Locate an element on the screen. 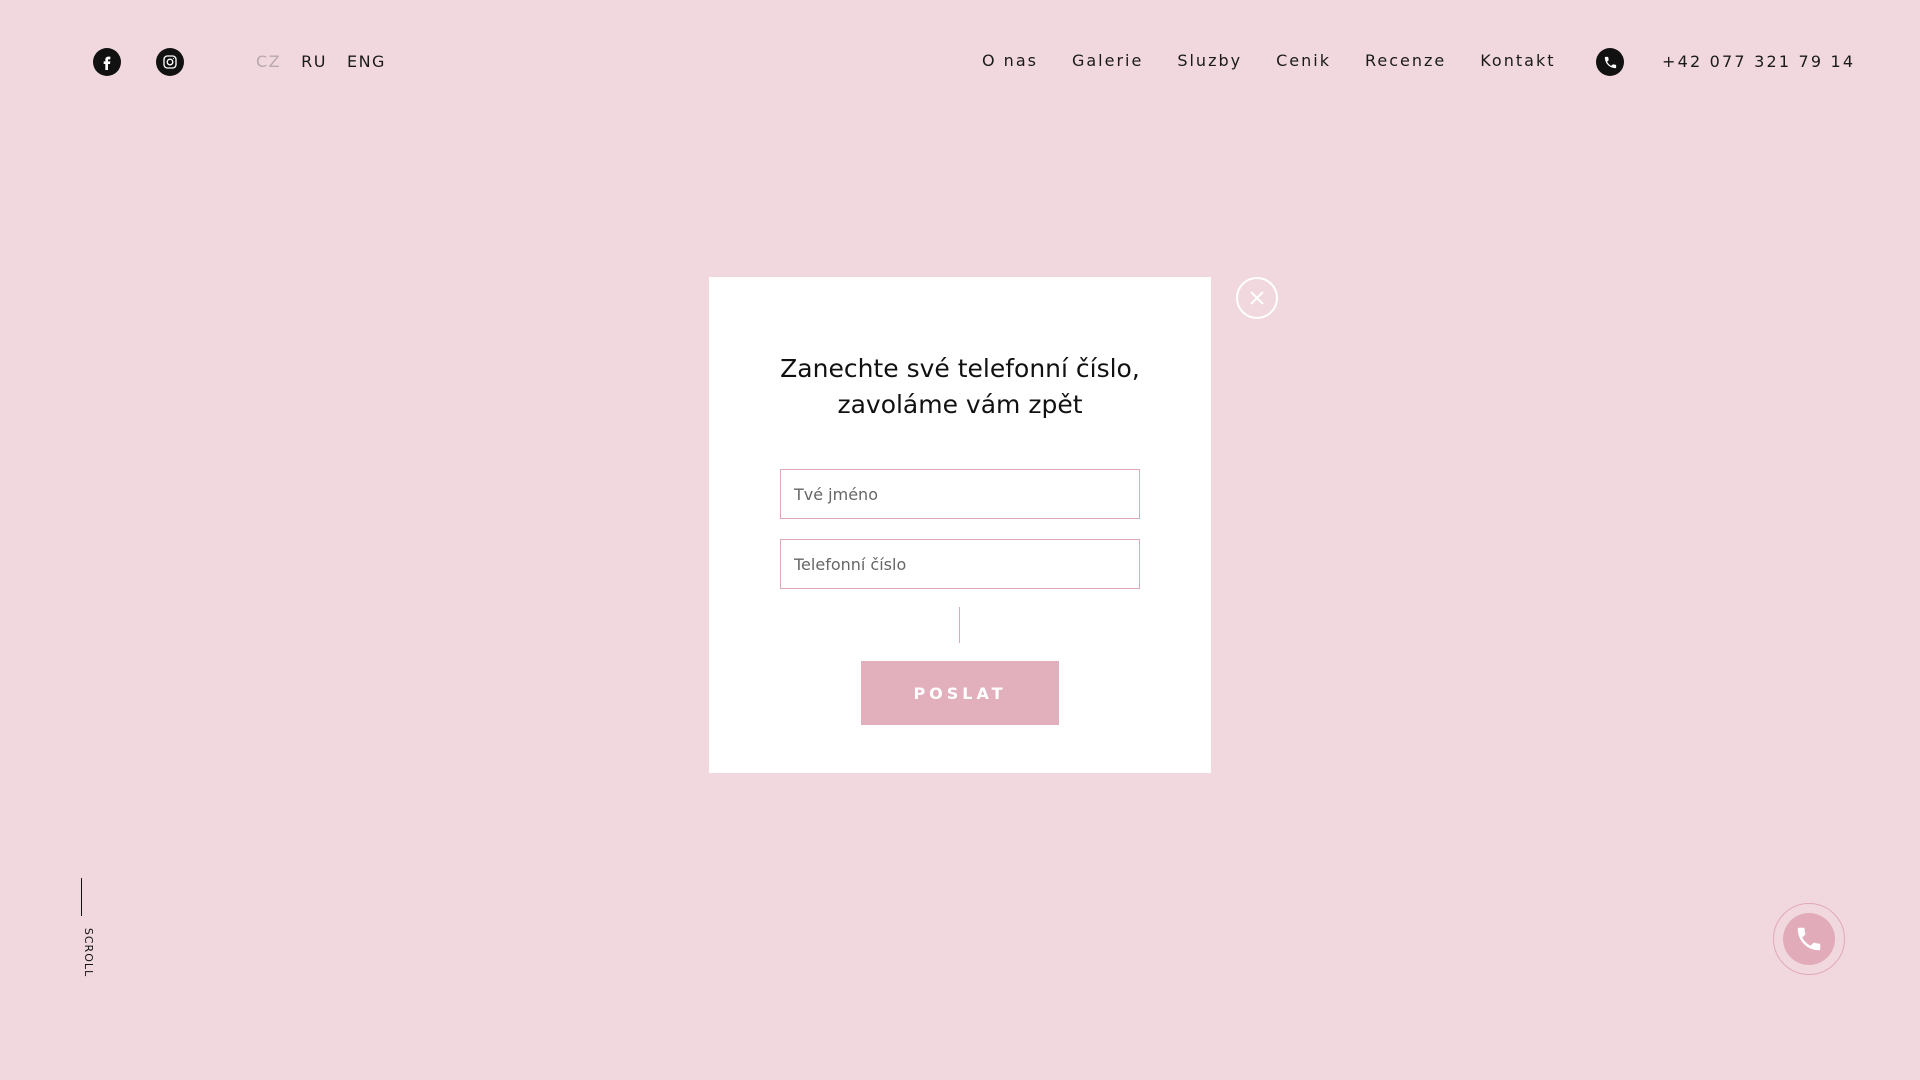  floating-call-button is located at coordinates (1809, 939).